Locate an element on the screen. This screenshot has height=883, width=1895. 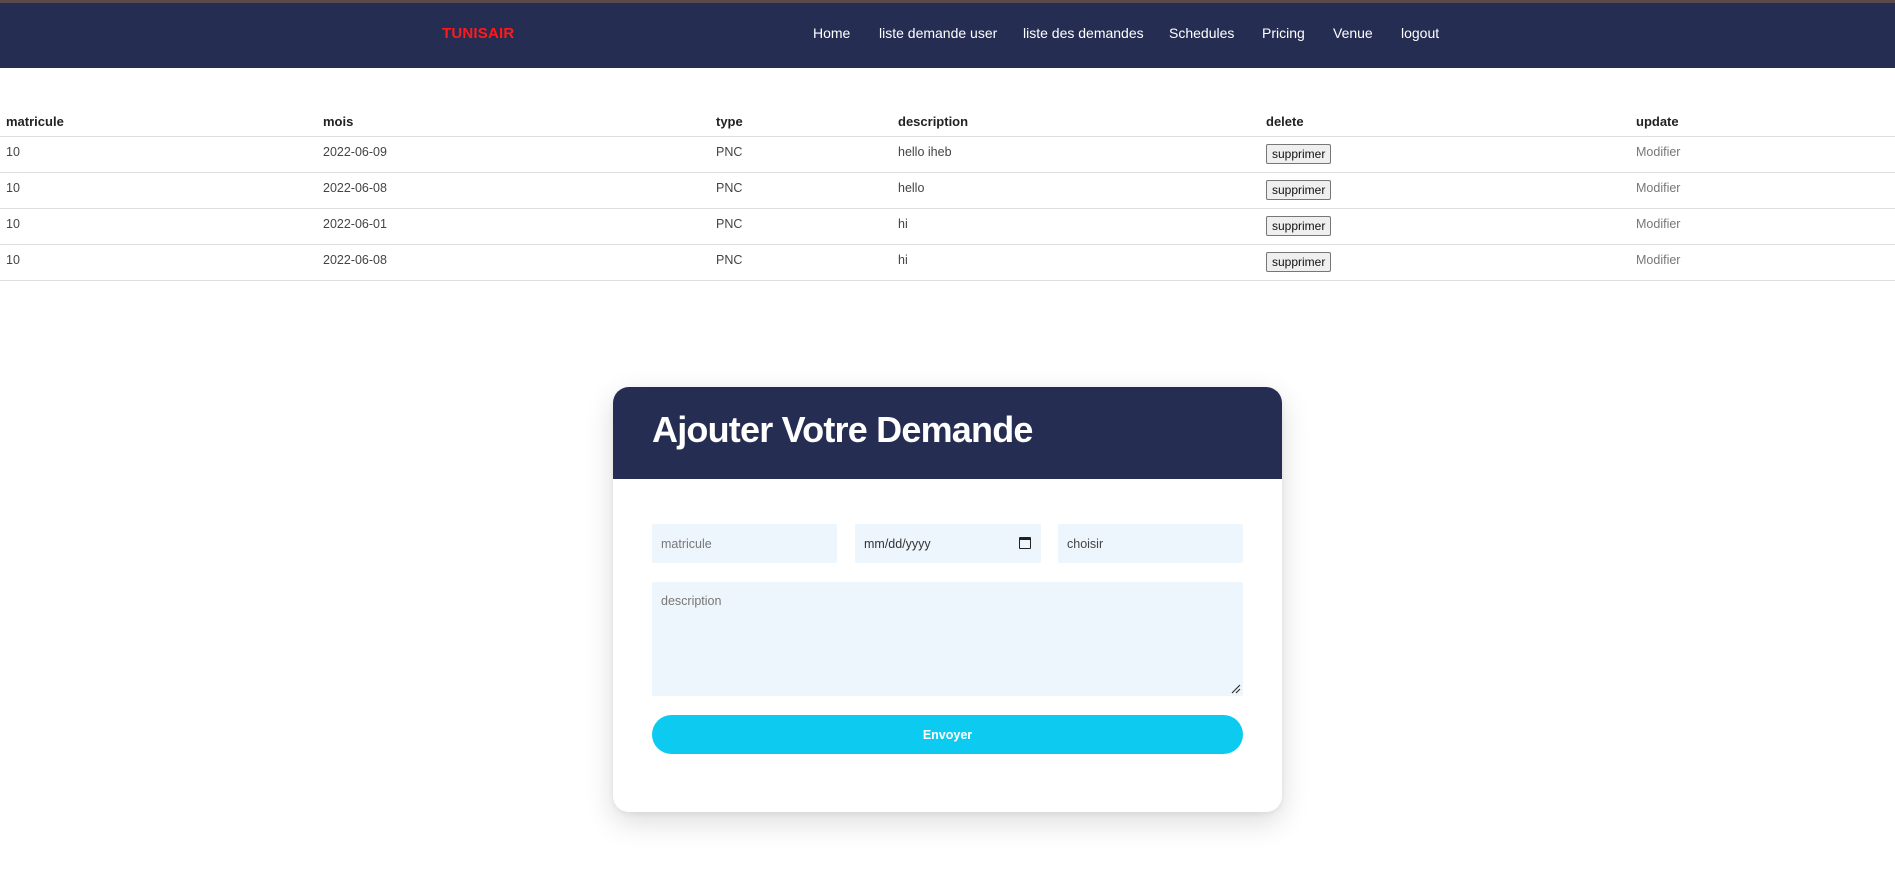
cell-description: hello is located at coordinates (1076, 190).